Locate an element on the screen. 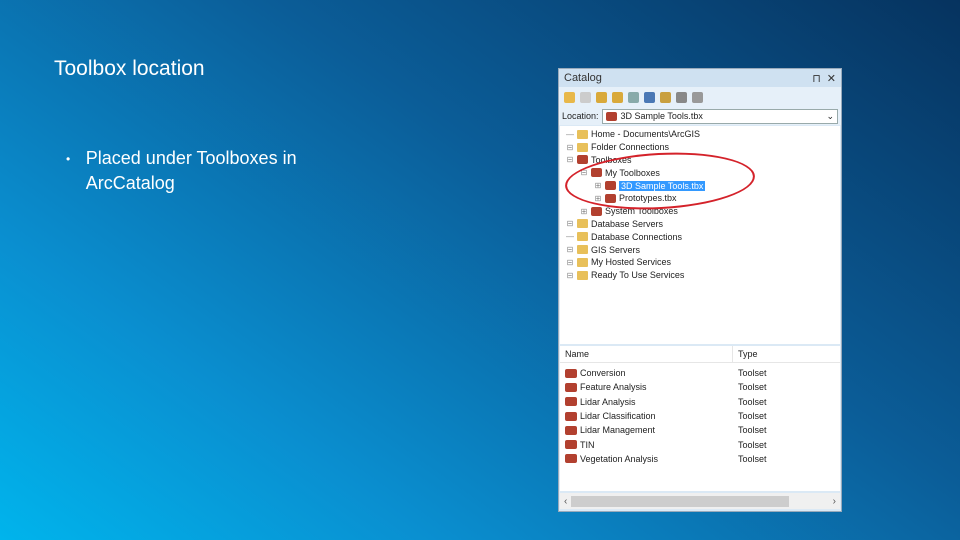 The width and height of the screenshot is (960, 540). toolbar is located at coordinates (700, 97).